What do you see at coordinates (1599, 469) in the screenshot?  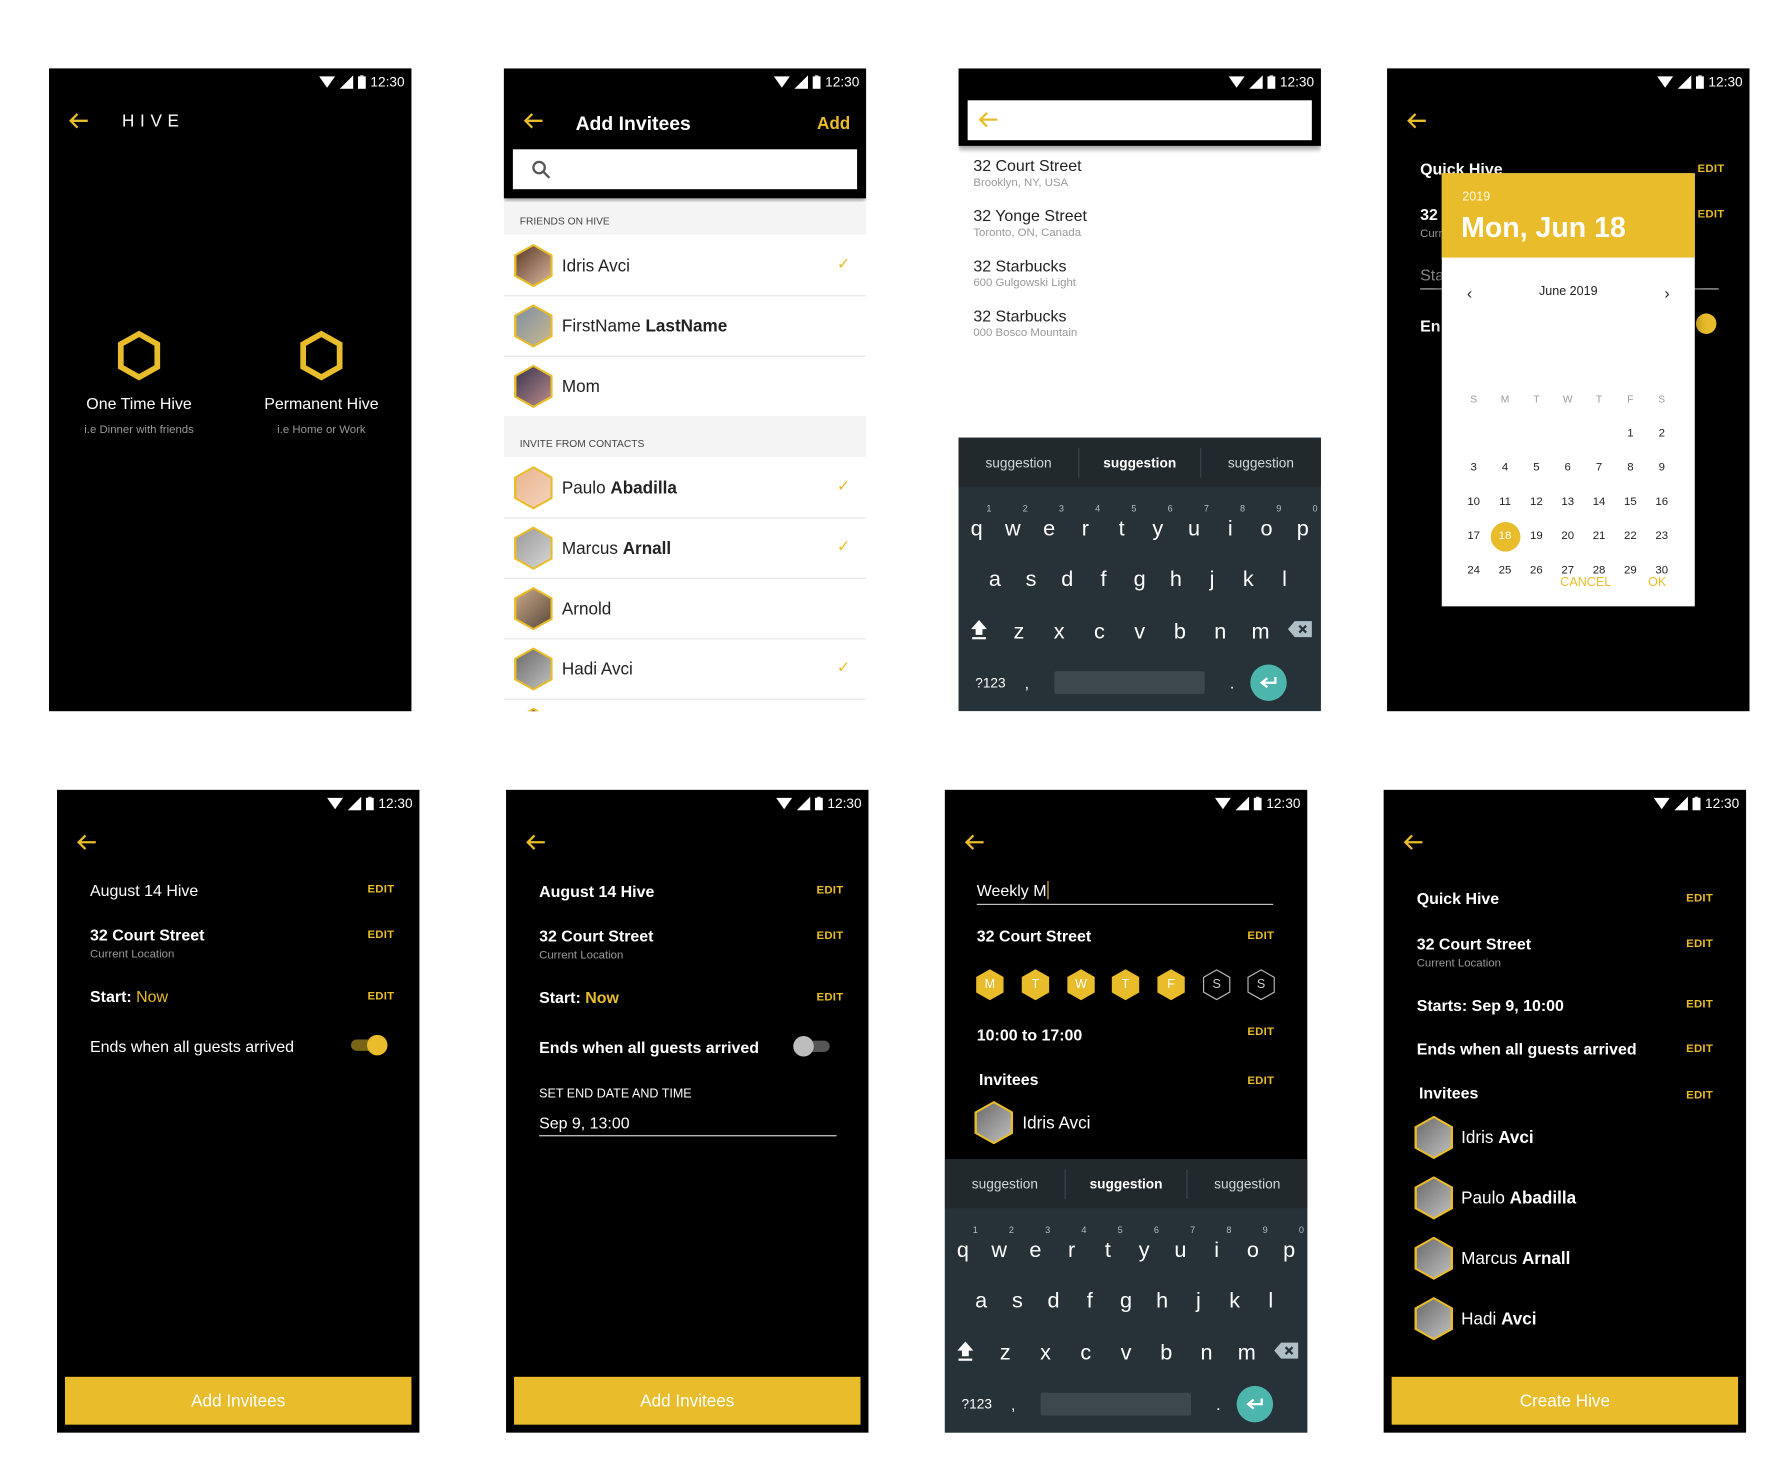 I see `calendar-day: 7` at bounding box center [1599, 469].